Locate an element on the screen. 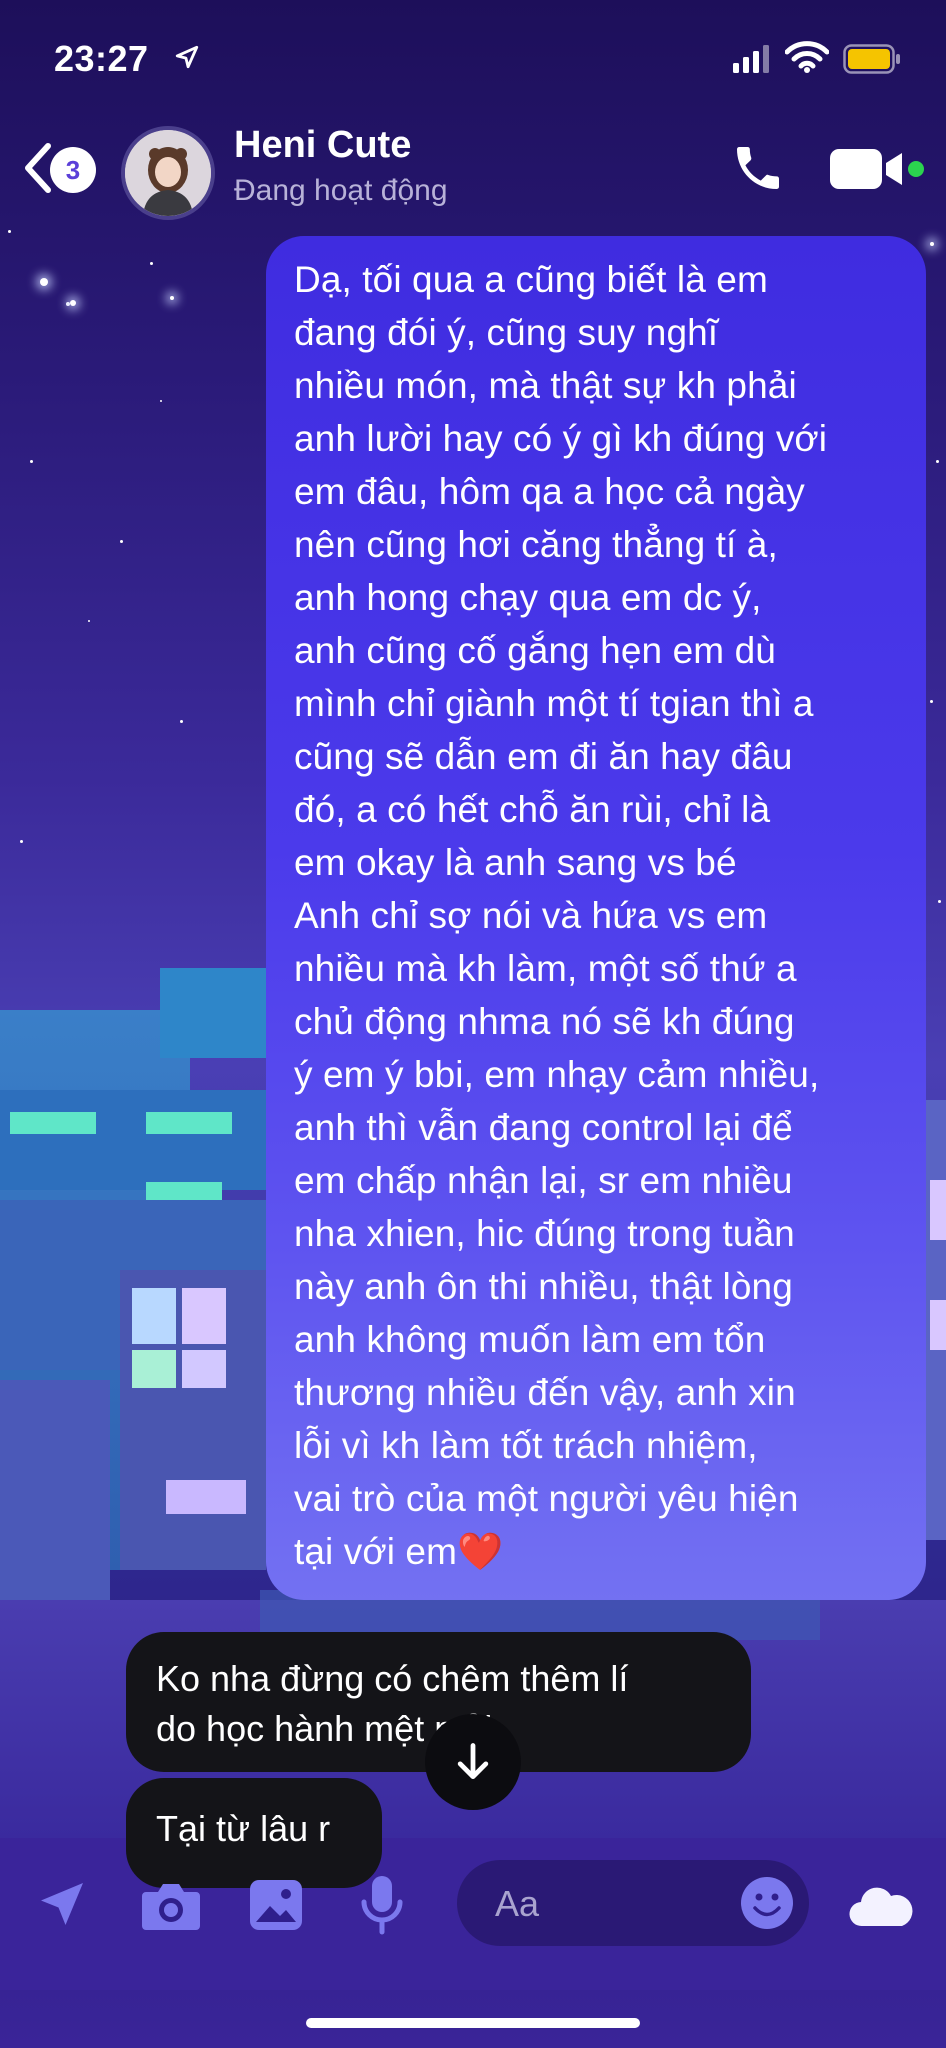  send-arrow-icon is located at coordinates (62, 1904).